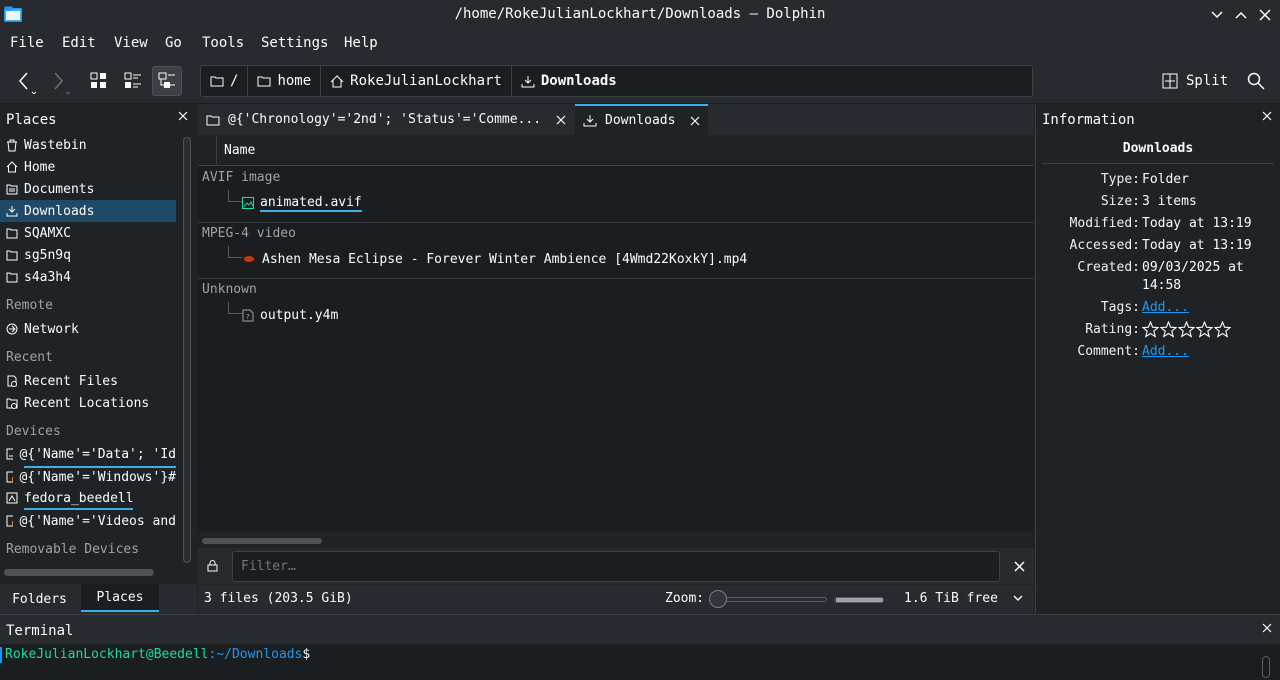 The height and width of the screenshot is (680, 1280). What do you see at coordinates (88, 233) in the screenshot?
I see `place-sqamxc: SQAMXC` at bounding box center [88, 233].